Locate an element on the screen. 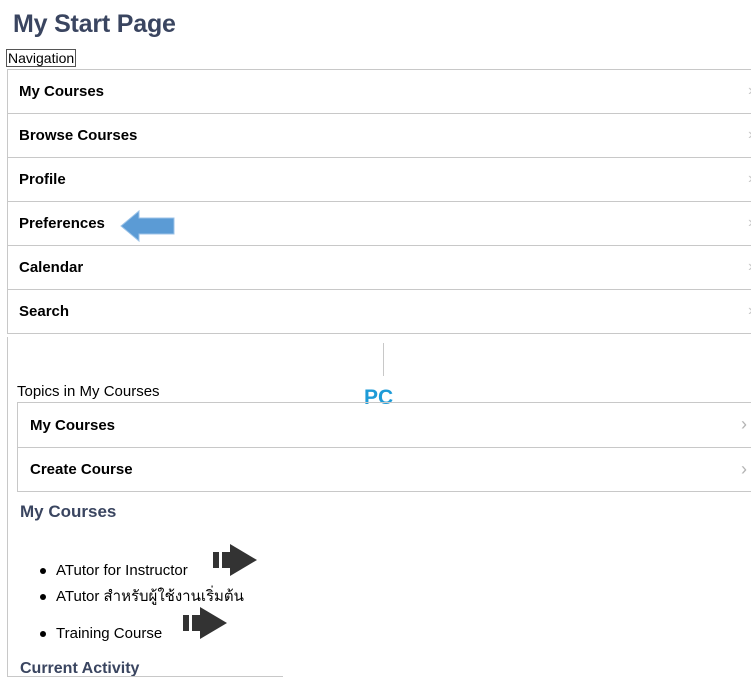  course-item-atutor-beginner: ATutor สำหรับผู้ใช้งานเริ่มต้น is located at coordinates (142, 596).